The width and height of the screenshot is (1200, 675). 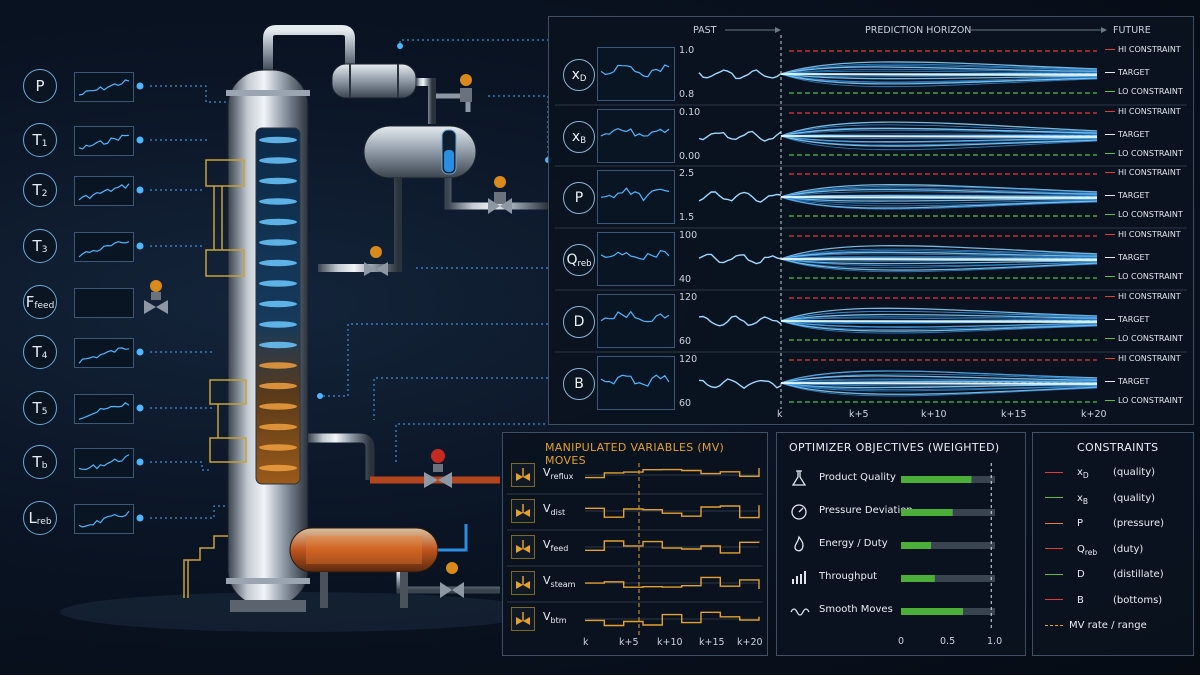 What do you see at coordinates (32, 518) in the screenshot?
I see `symbol-main: L` at bounding box center [32, 518].